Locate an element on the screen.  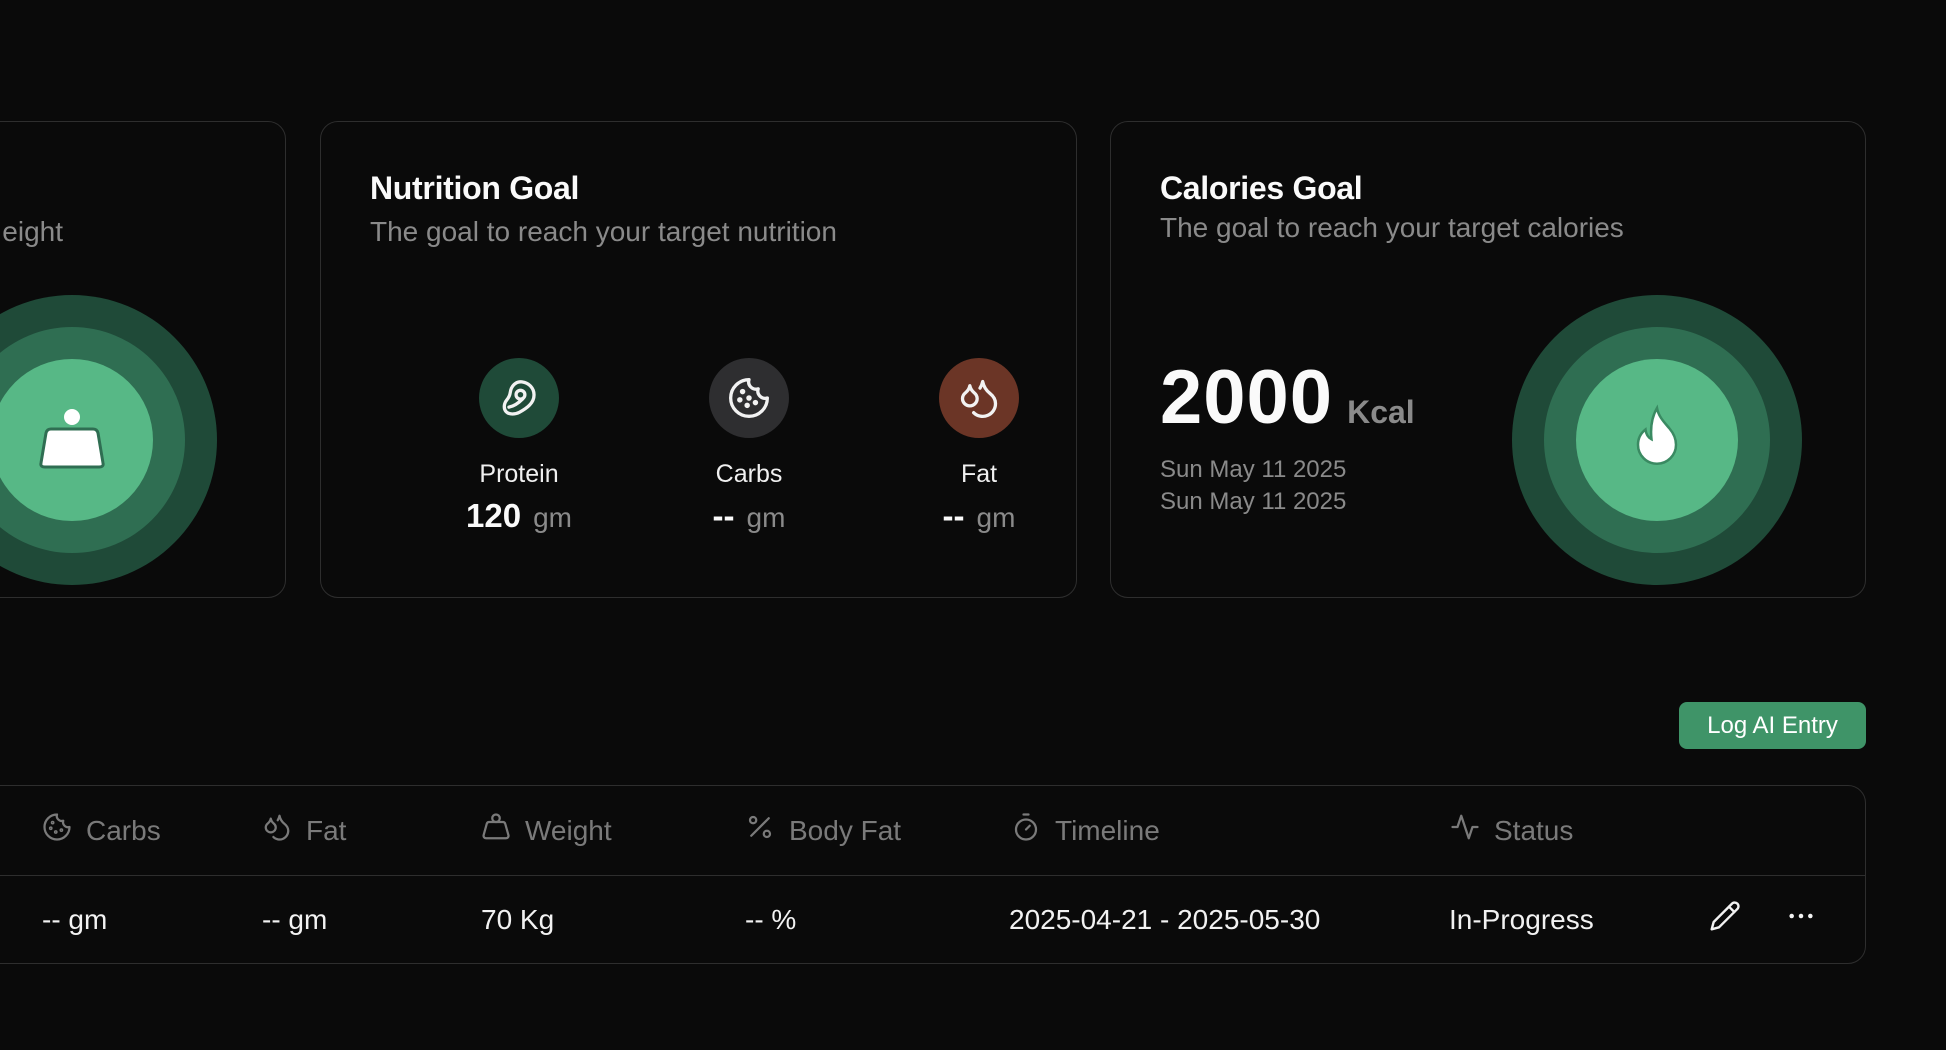
flame-icon is located at coordinates (1657, 440).